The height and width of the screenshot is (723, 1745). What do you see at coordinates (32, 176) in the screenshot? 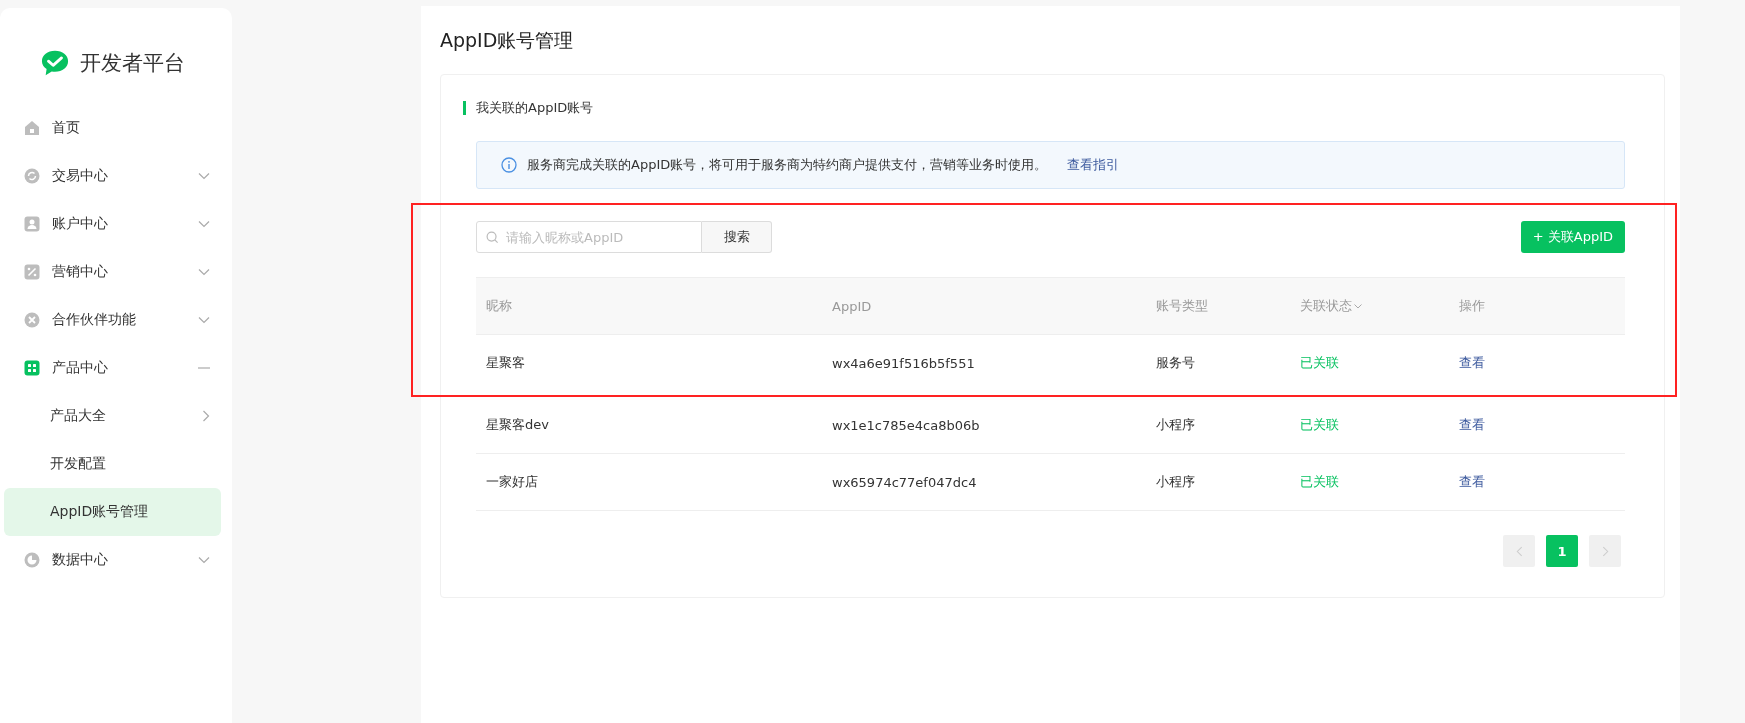
I see `exchange-icon` at bounding box center [32, 176].